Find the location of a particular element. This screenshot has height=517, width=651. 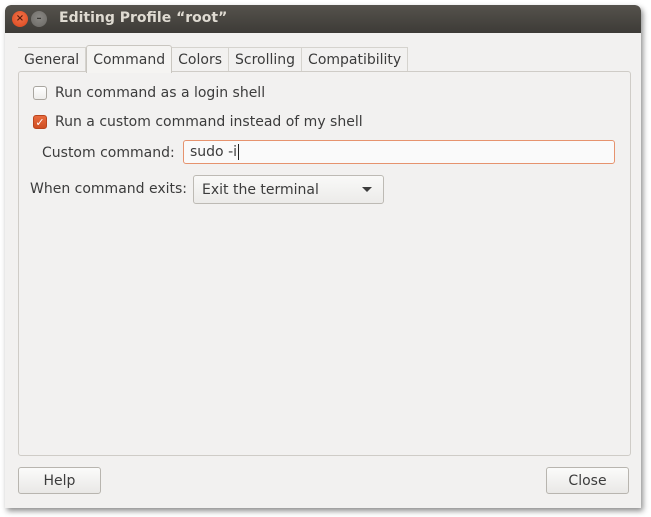

custom-command-toggle-label: Run a custom command instead of my shell is located at coordinates (209, 122).